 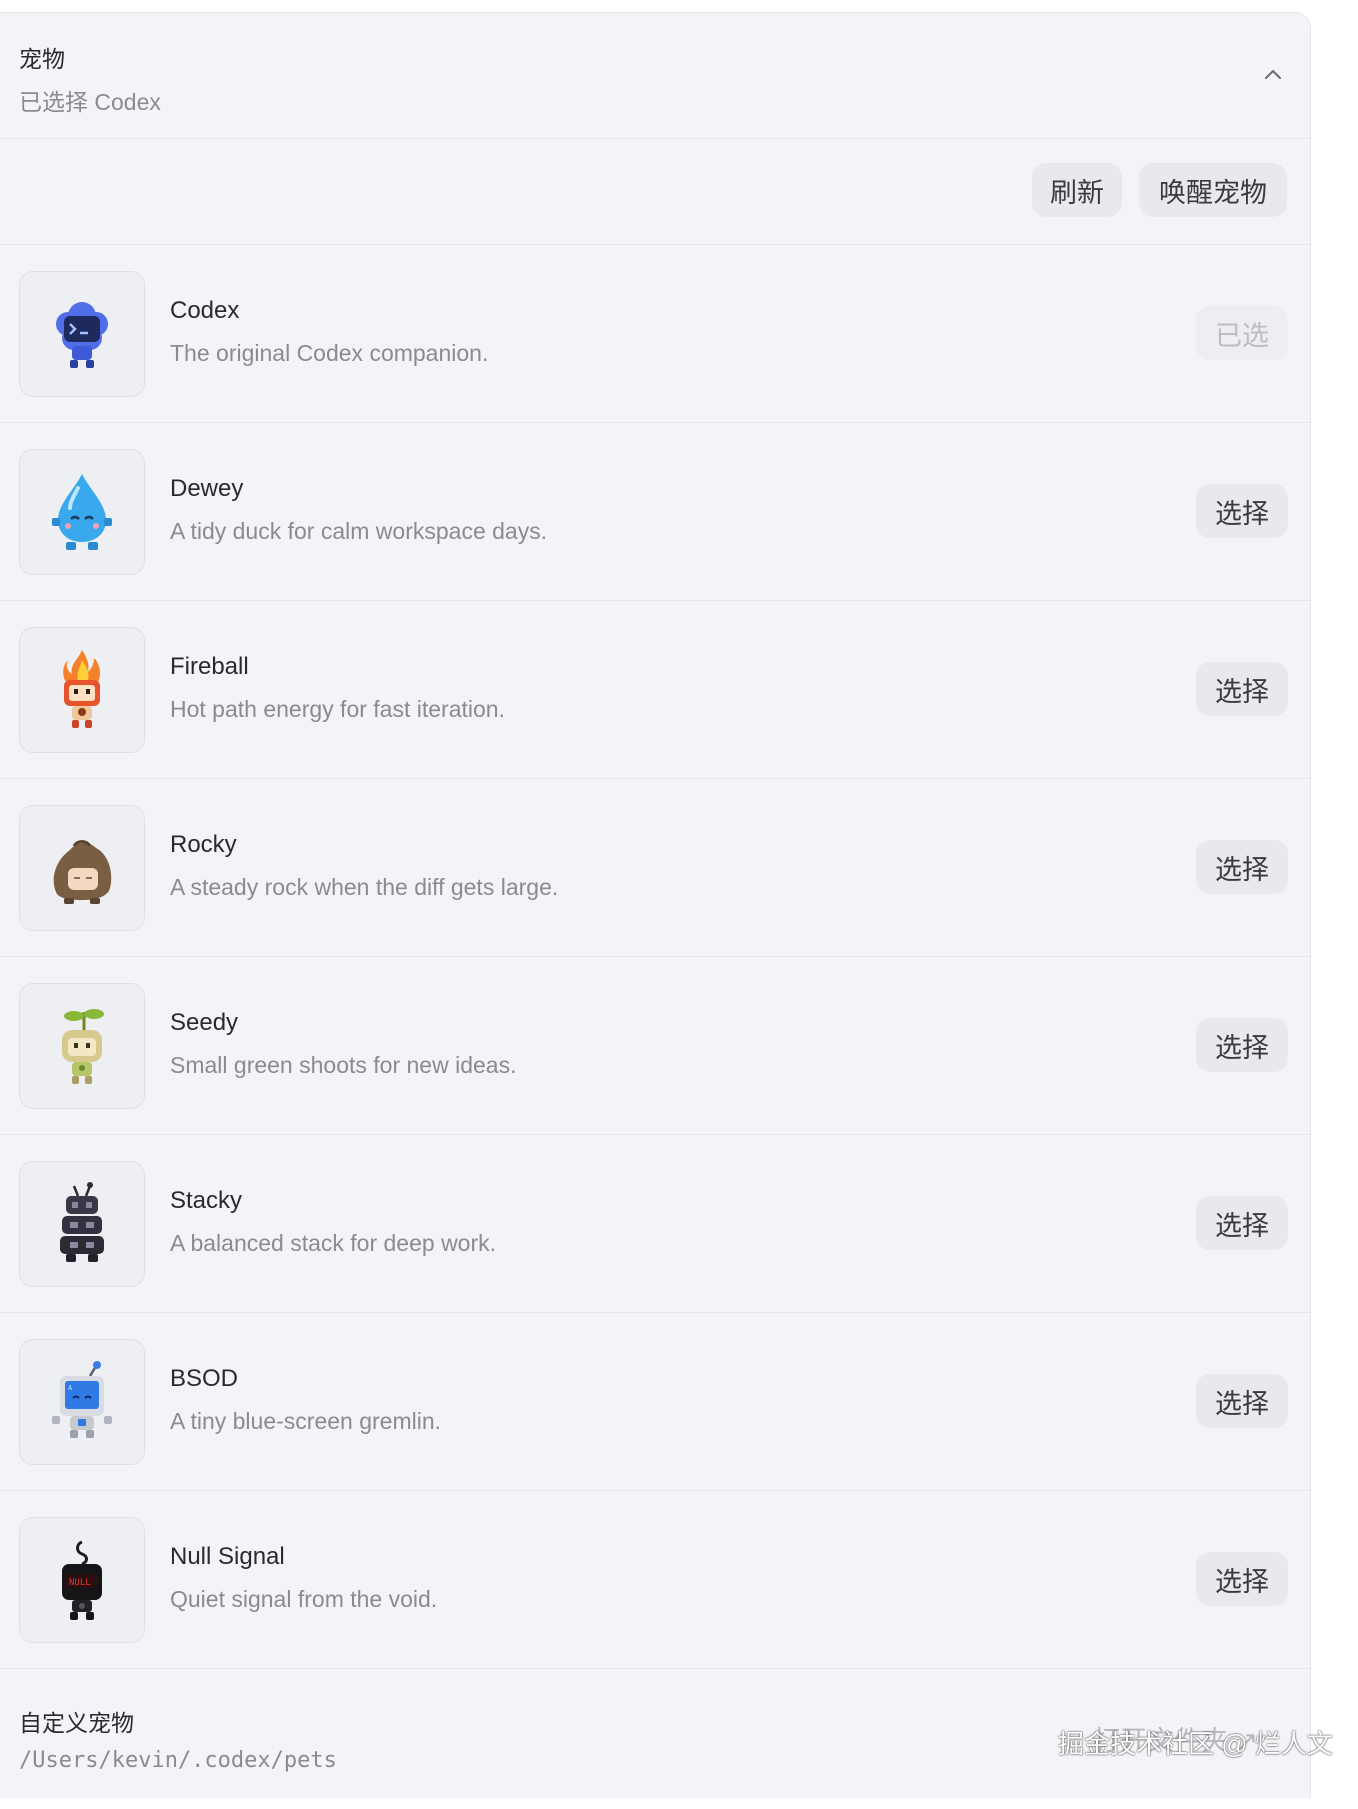 What do you see at coordinates (178, 1760) in the screenshot?
I see `custom-pets-path: /Users/kevin/.codex/pets` at bounding box center [178, 1760].